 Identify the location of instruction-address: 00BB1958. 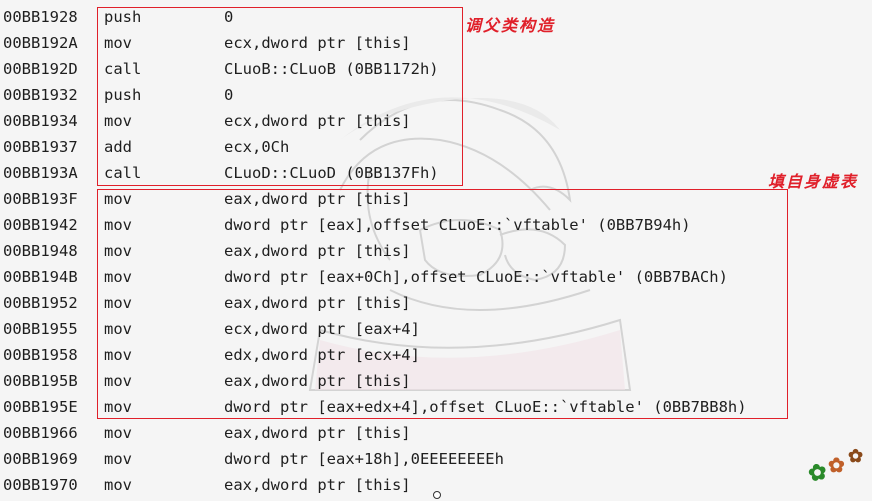
(40, 355).